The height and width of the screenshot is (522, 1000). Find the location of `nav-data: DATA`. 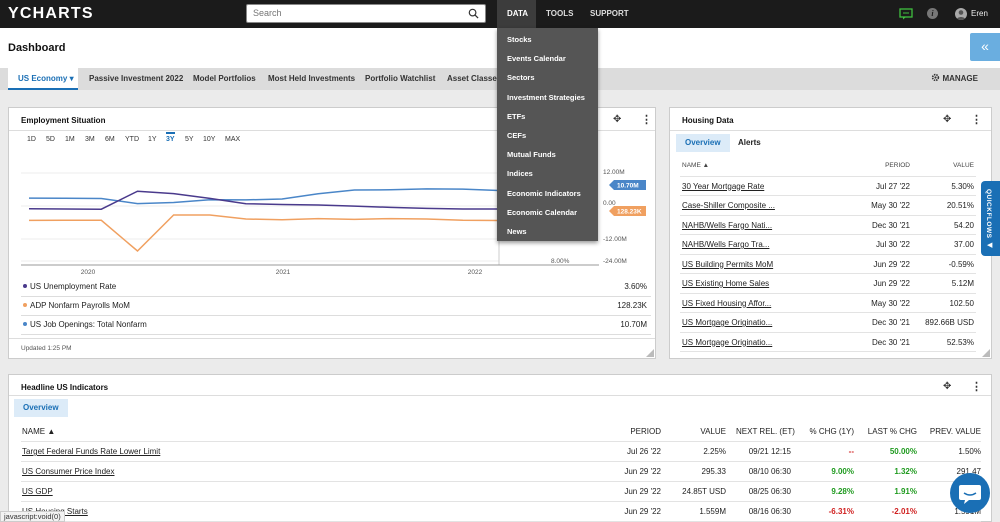

nav-data: DATA is located at coordinates (516, 14).